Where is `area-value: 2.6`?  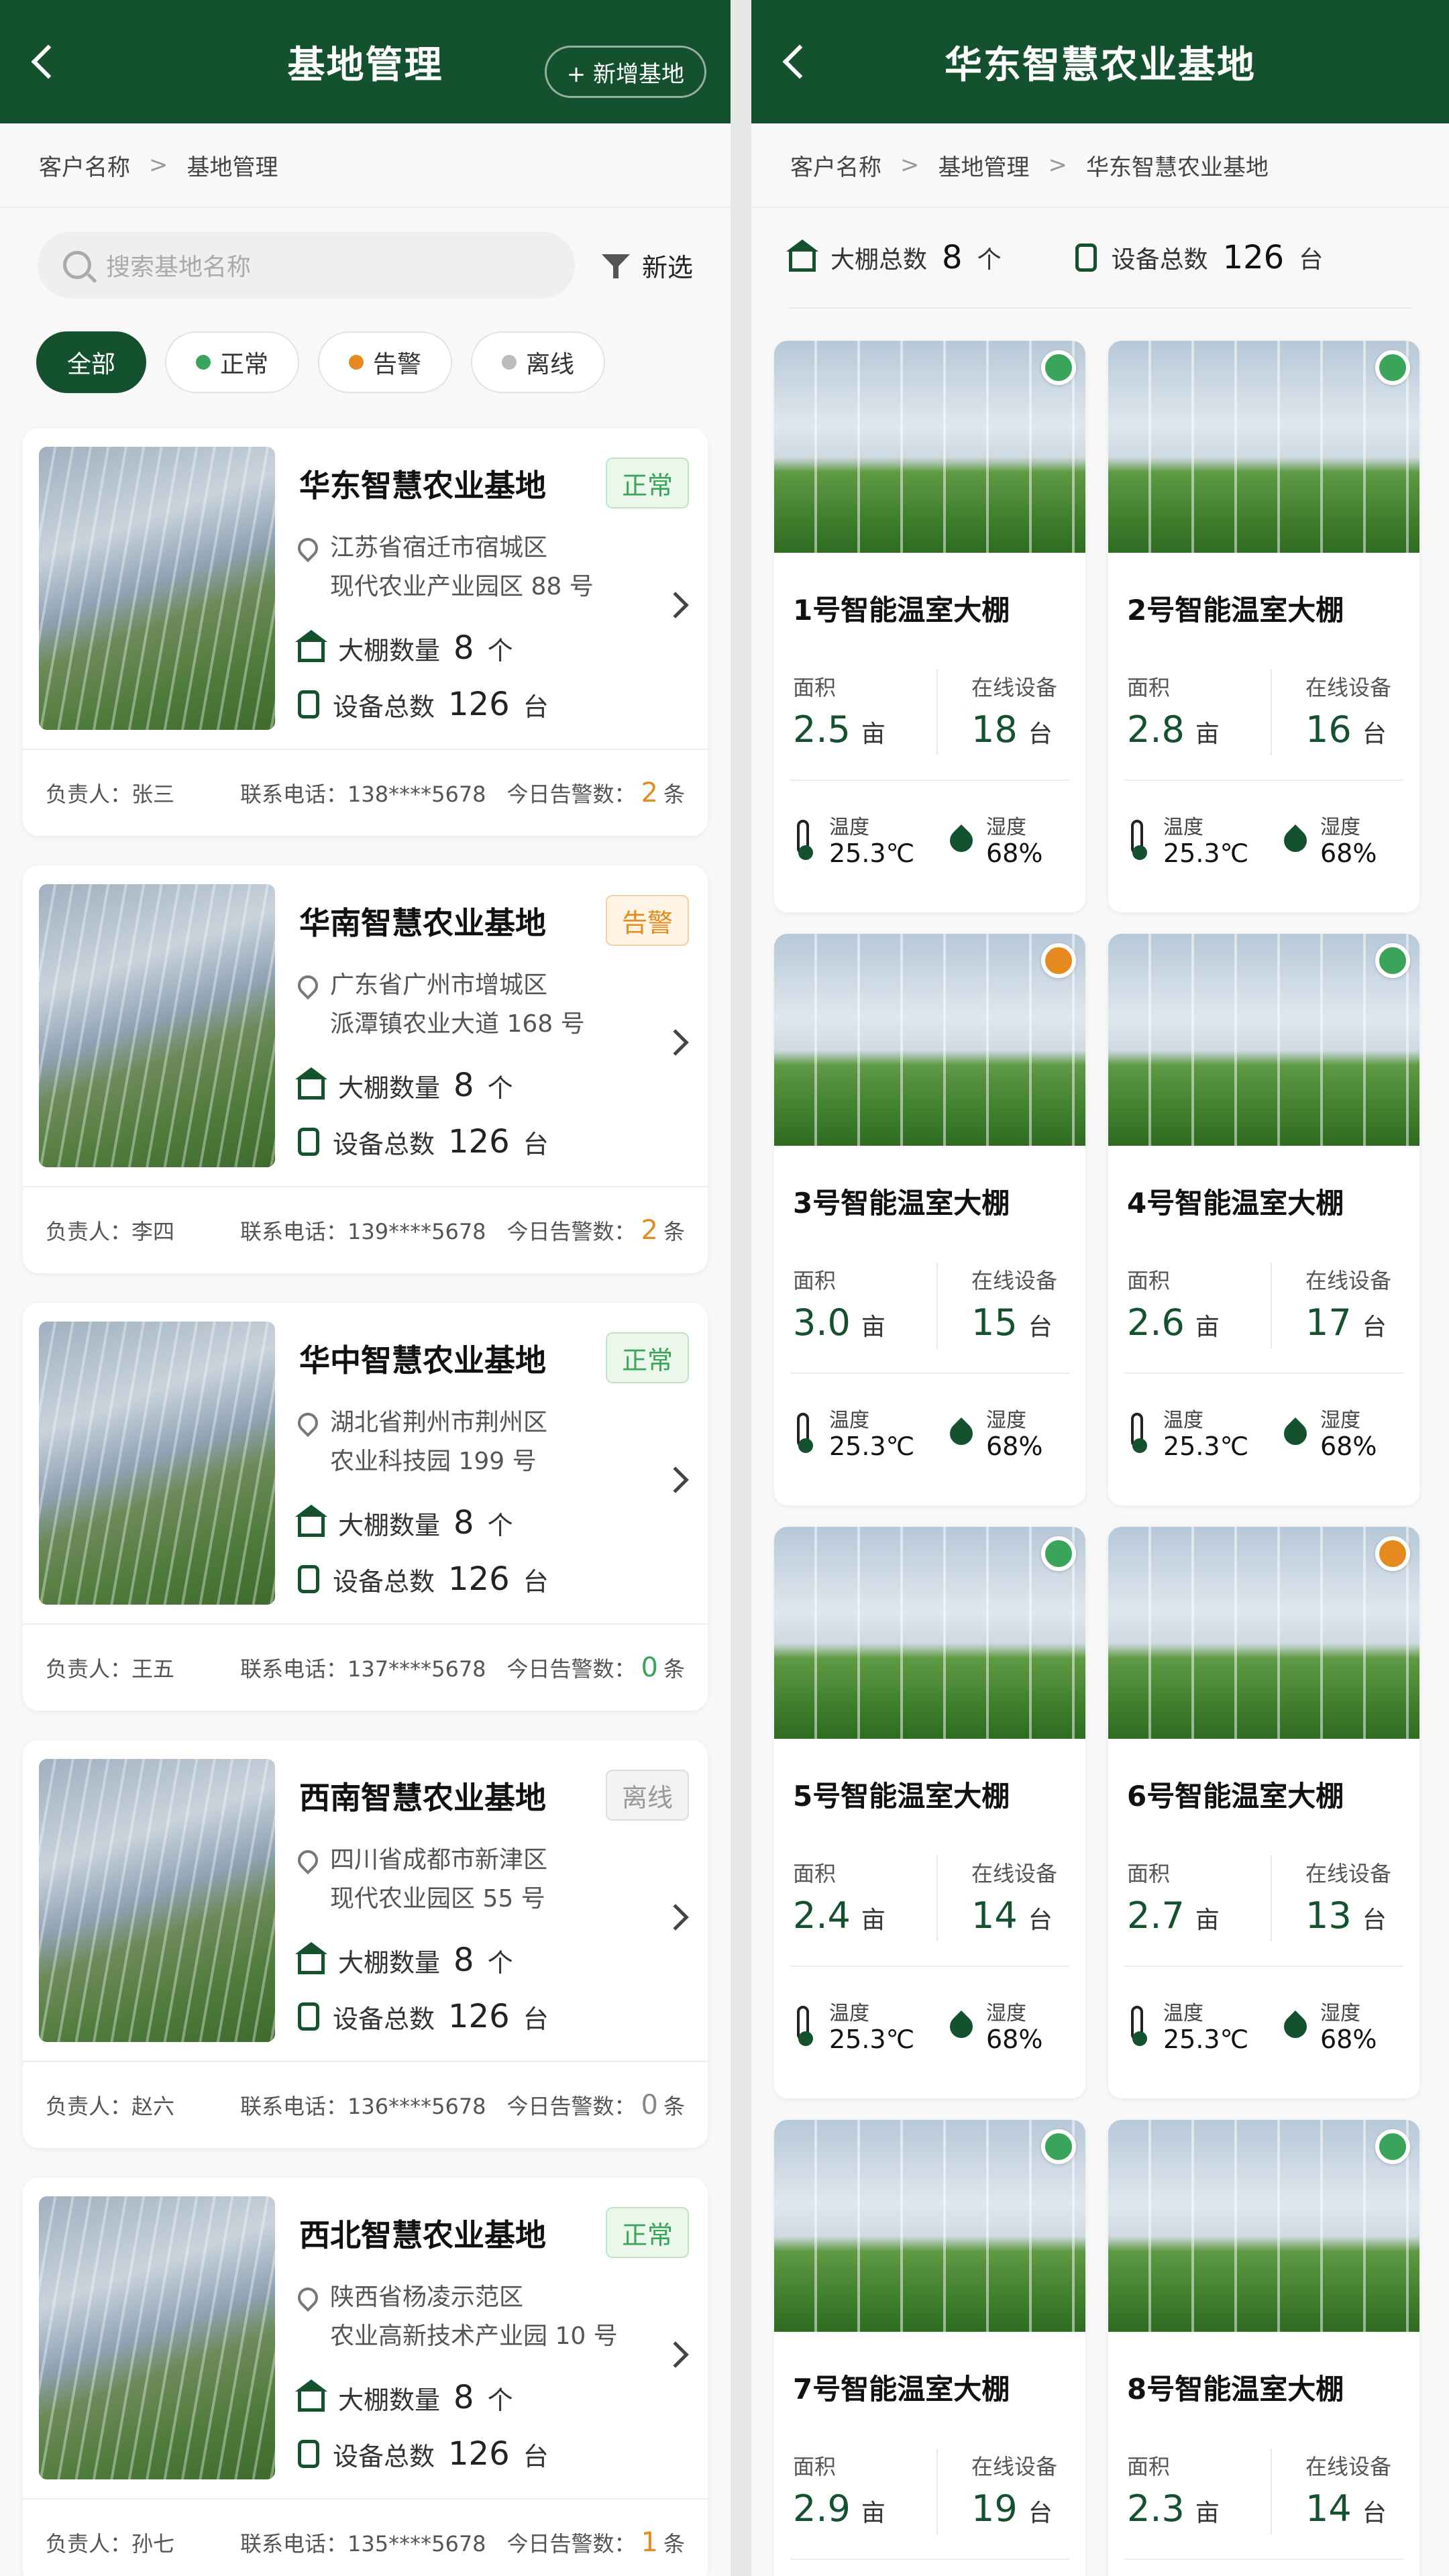 area-value: 2.6 is located at coordinates (1156, 1322).